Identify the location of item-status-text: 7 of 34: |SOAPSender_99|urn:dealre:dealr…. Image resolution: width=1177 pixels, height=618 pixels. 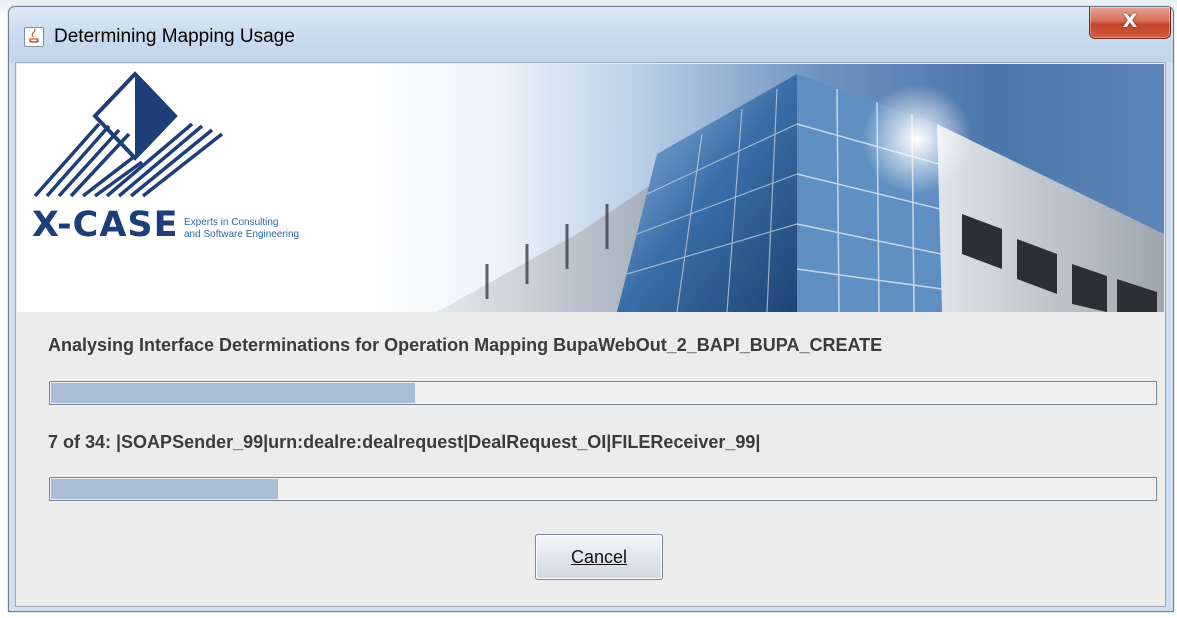
(404, 442).